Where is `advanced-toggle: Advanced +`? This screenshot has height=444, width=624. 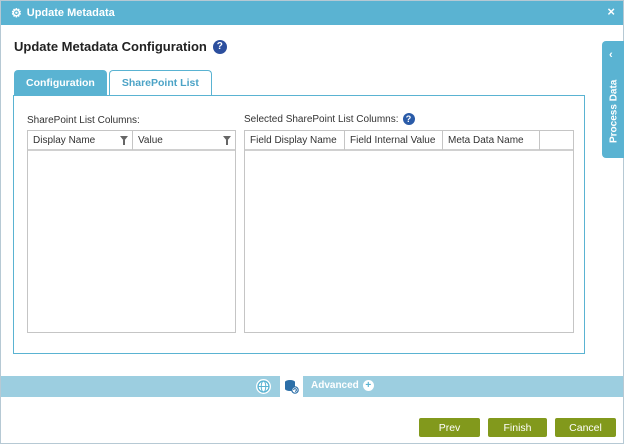 advanced-toggle: Advanced + is located at coordinates (342, 385).